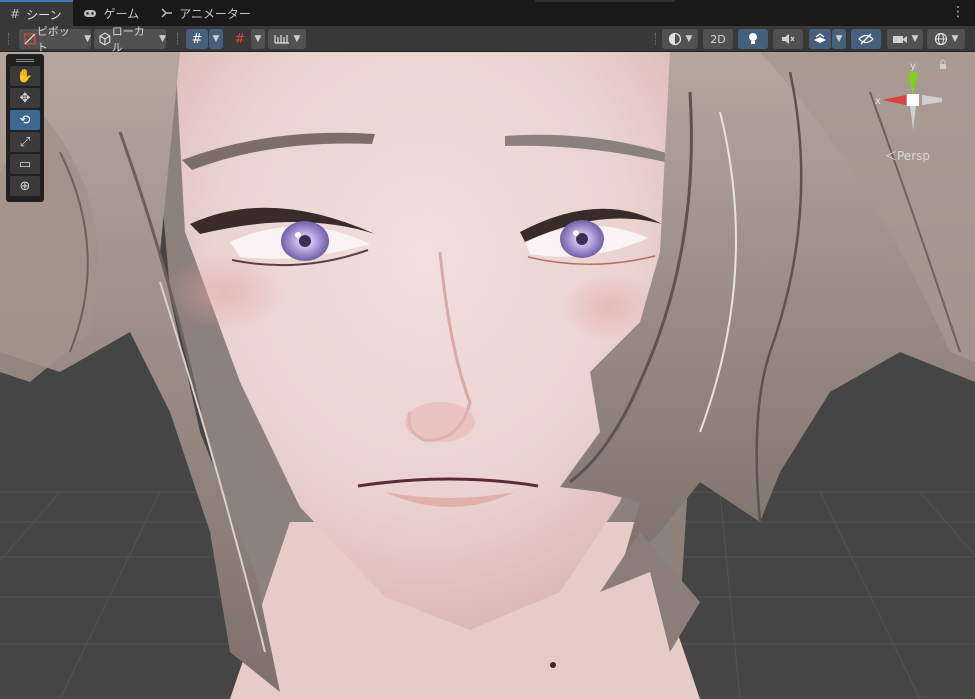 Image resolution: width=975 pixels, height=699 pixels. I want to click on hidden-eye-icon, so click(866, 39).